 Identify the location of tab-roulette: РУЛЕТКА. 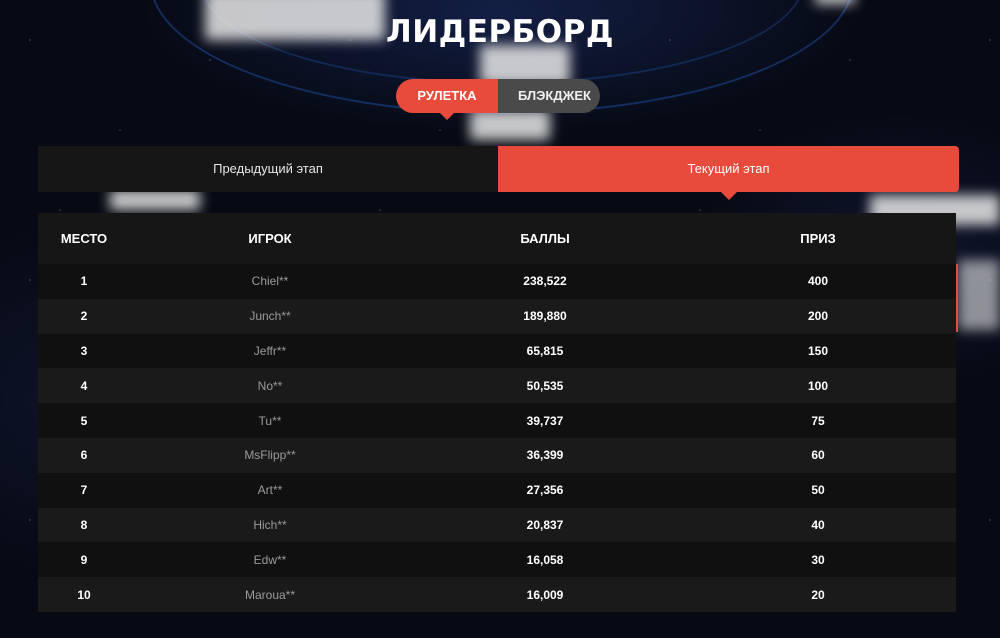
(447, 99).